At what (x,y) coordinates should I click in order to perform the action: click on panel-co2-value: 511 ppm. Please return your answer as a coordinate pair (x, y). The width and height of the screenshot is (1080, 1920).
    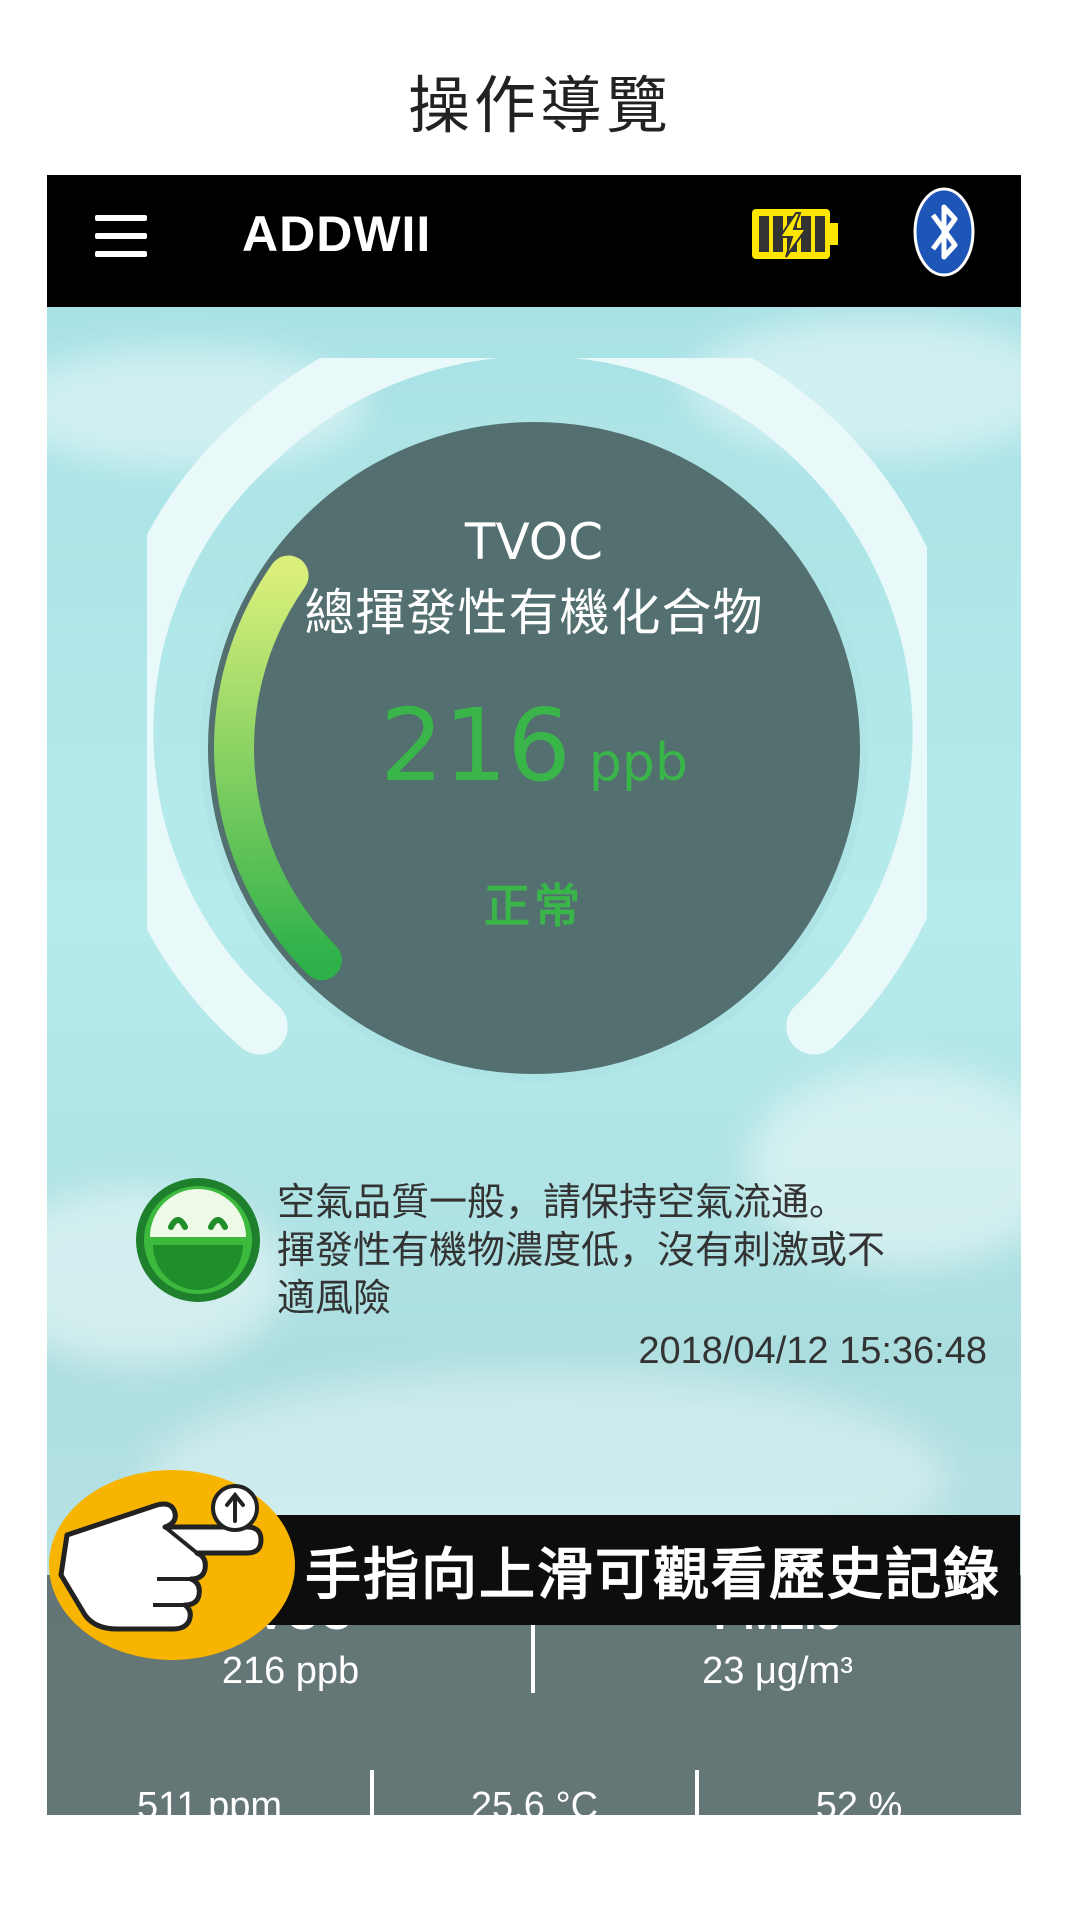
    Looking at the image, I should click on (209, 1800).